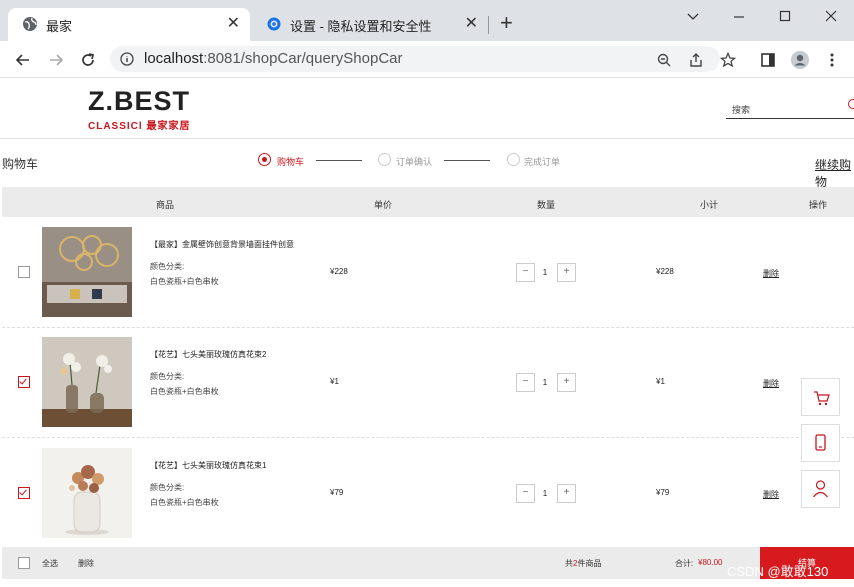 This screenshot has height=587, width=854. I want to click on user-icon, so click(820, 489).